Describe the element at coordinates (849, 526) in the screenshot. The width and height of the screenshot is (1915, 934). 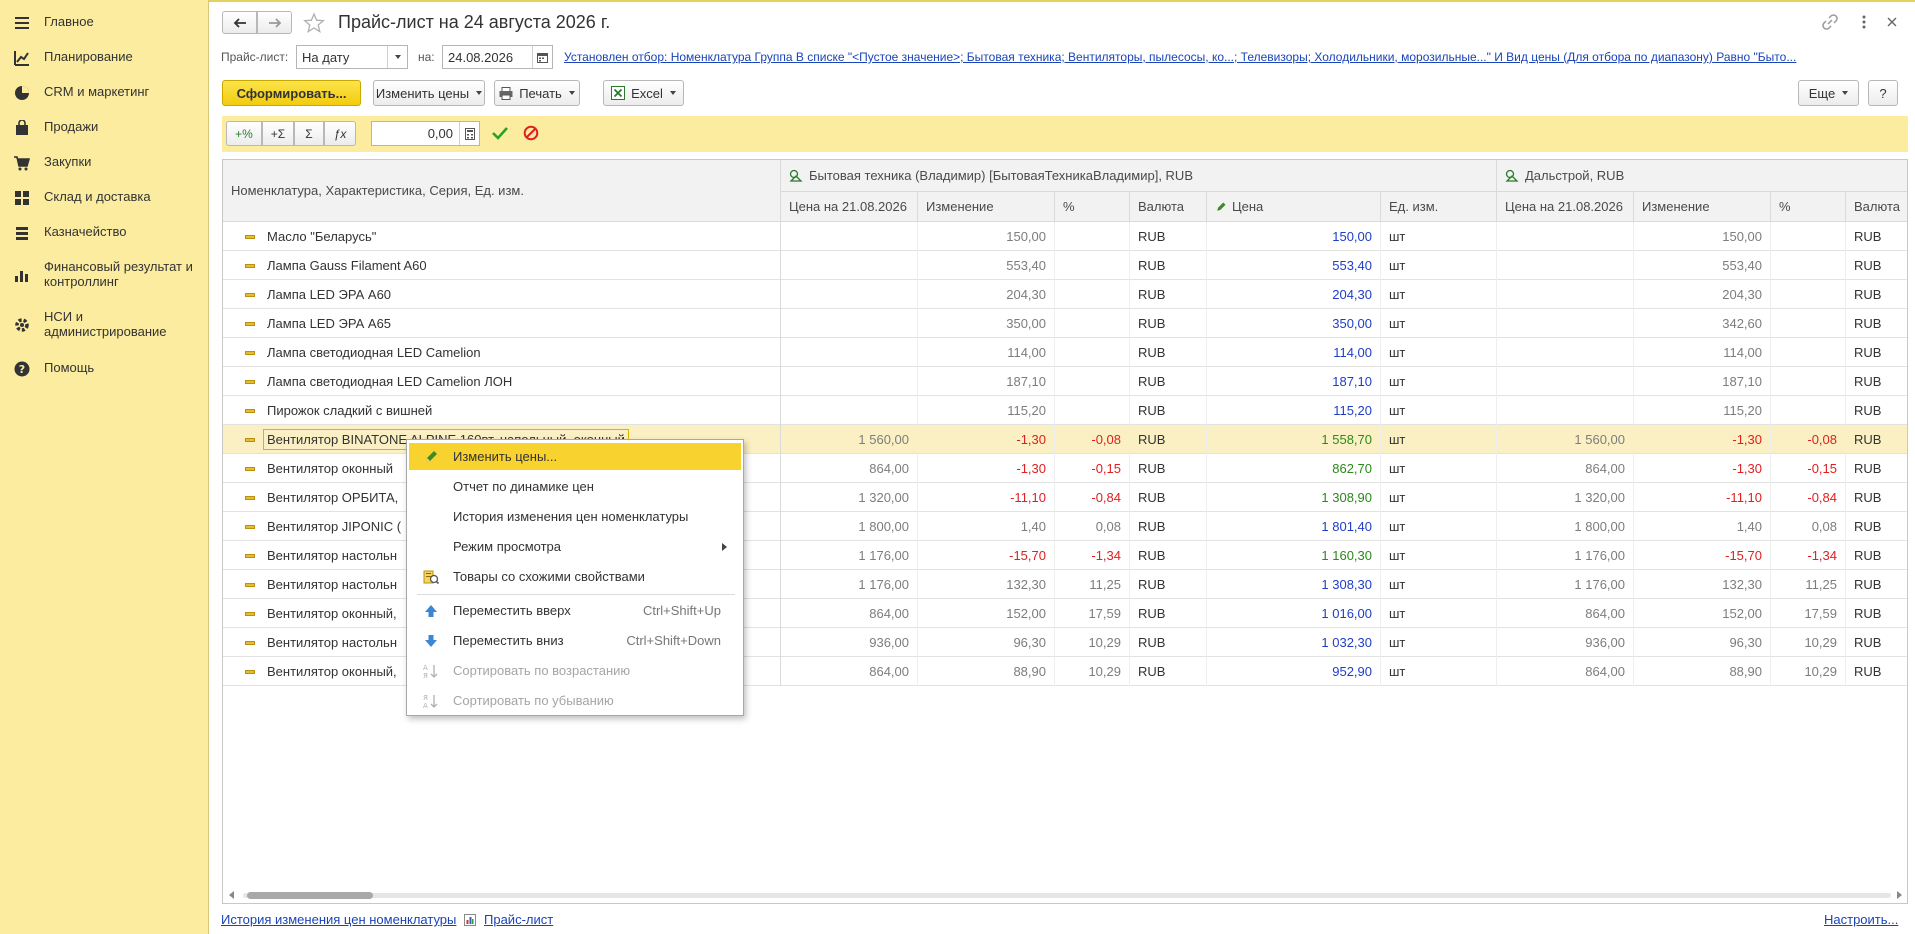
I see `cell-old-price: 1 800,00` at that location.